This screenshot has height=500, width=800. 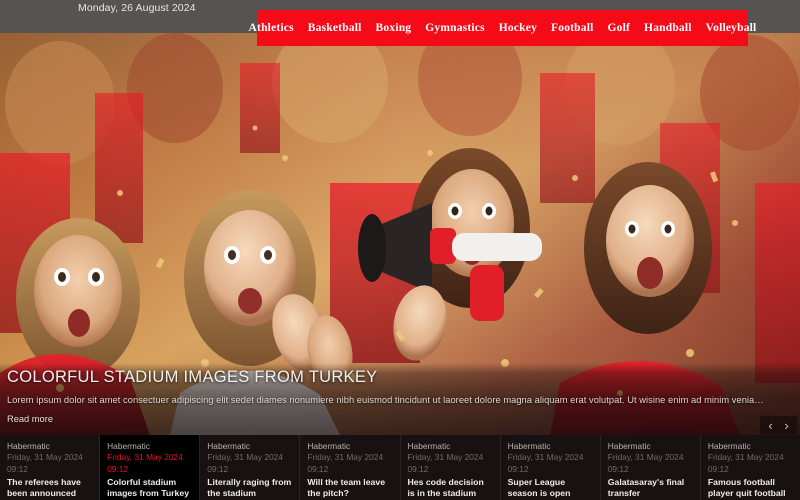 I want to click on nav-item-boxing: Boxing, so click(x=394, y=28).